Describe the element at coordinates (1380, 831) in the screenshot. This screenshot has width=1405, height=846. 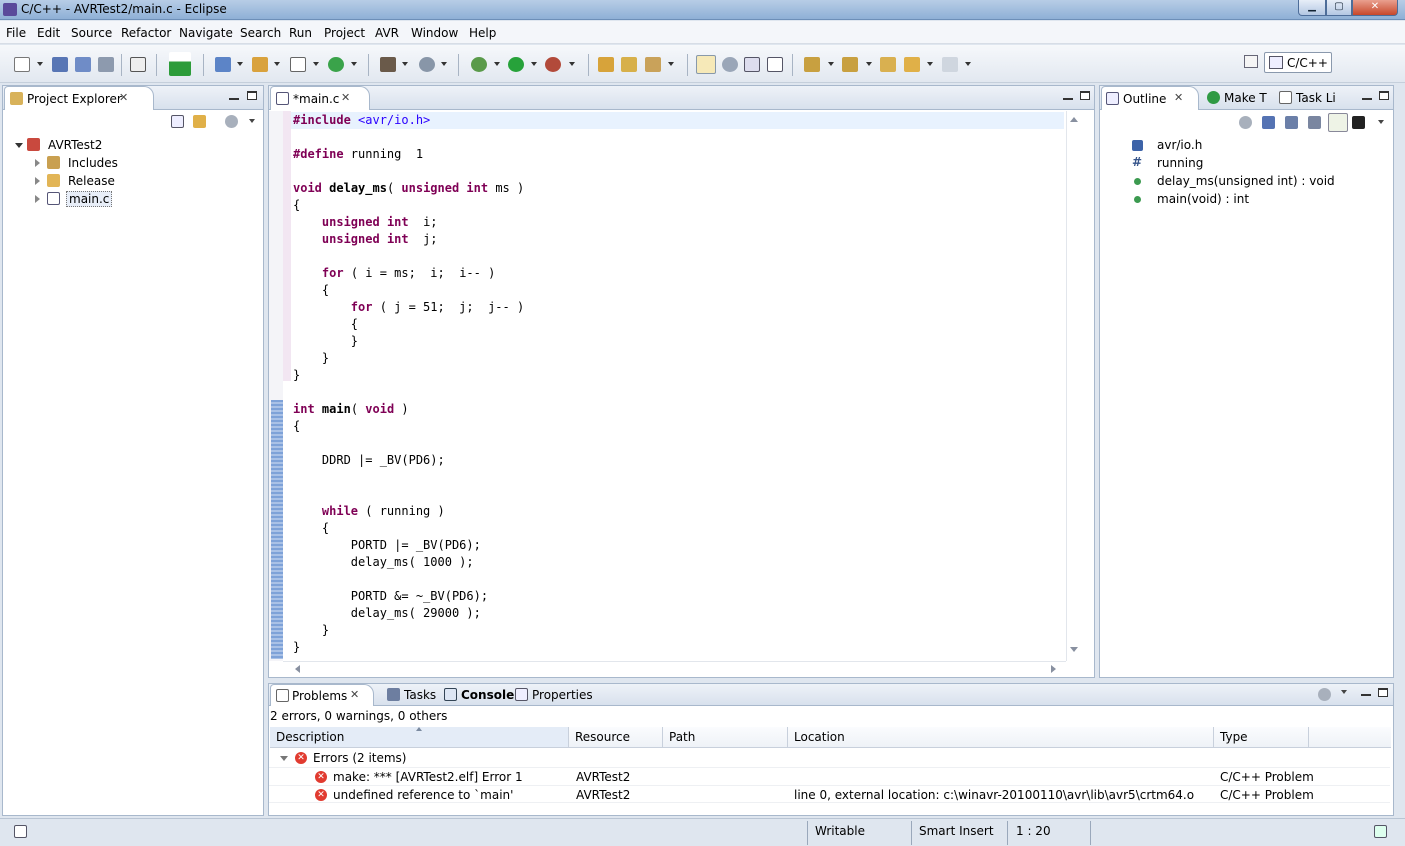
I see `progress-icon` at that location.